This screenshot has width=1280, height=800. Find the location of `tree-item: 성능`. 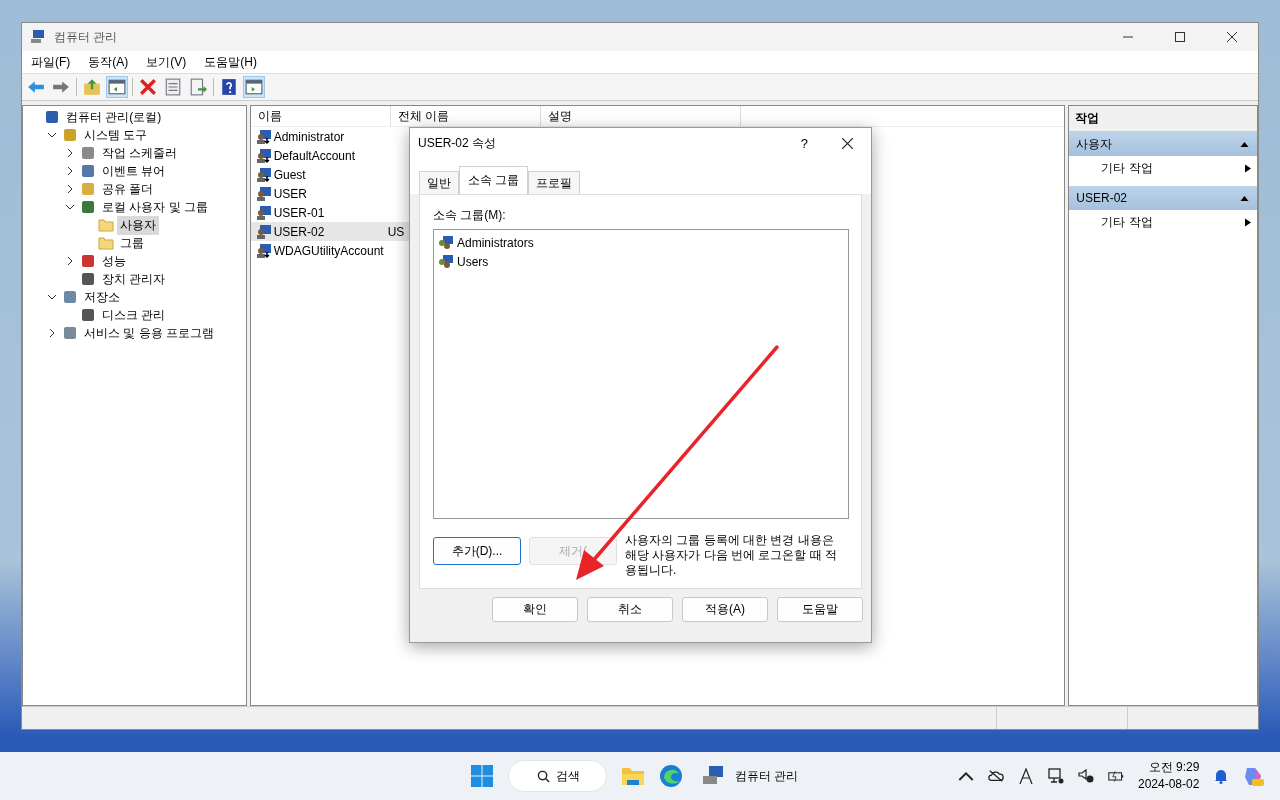

tree-item: 성능 is located at coordinates (114, 261).